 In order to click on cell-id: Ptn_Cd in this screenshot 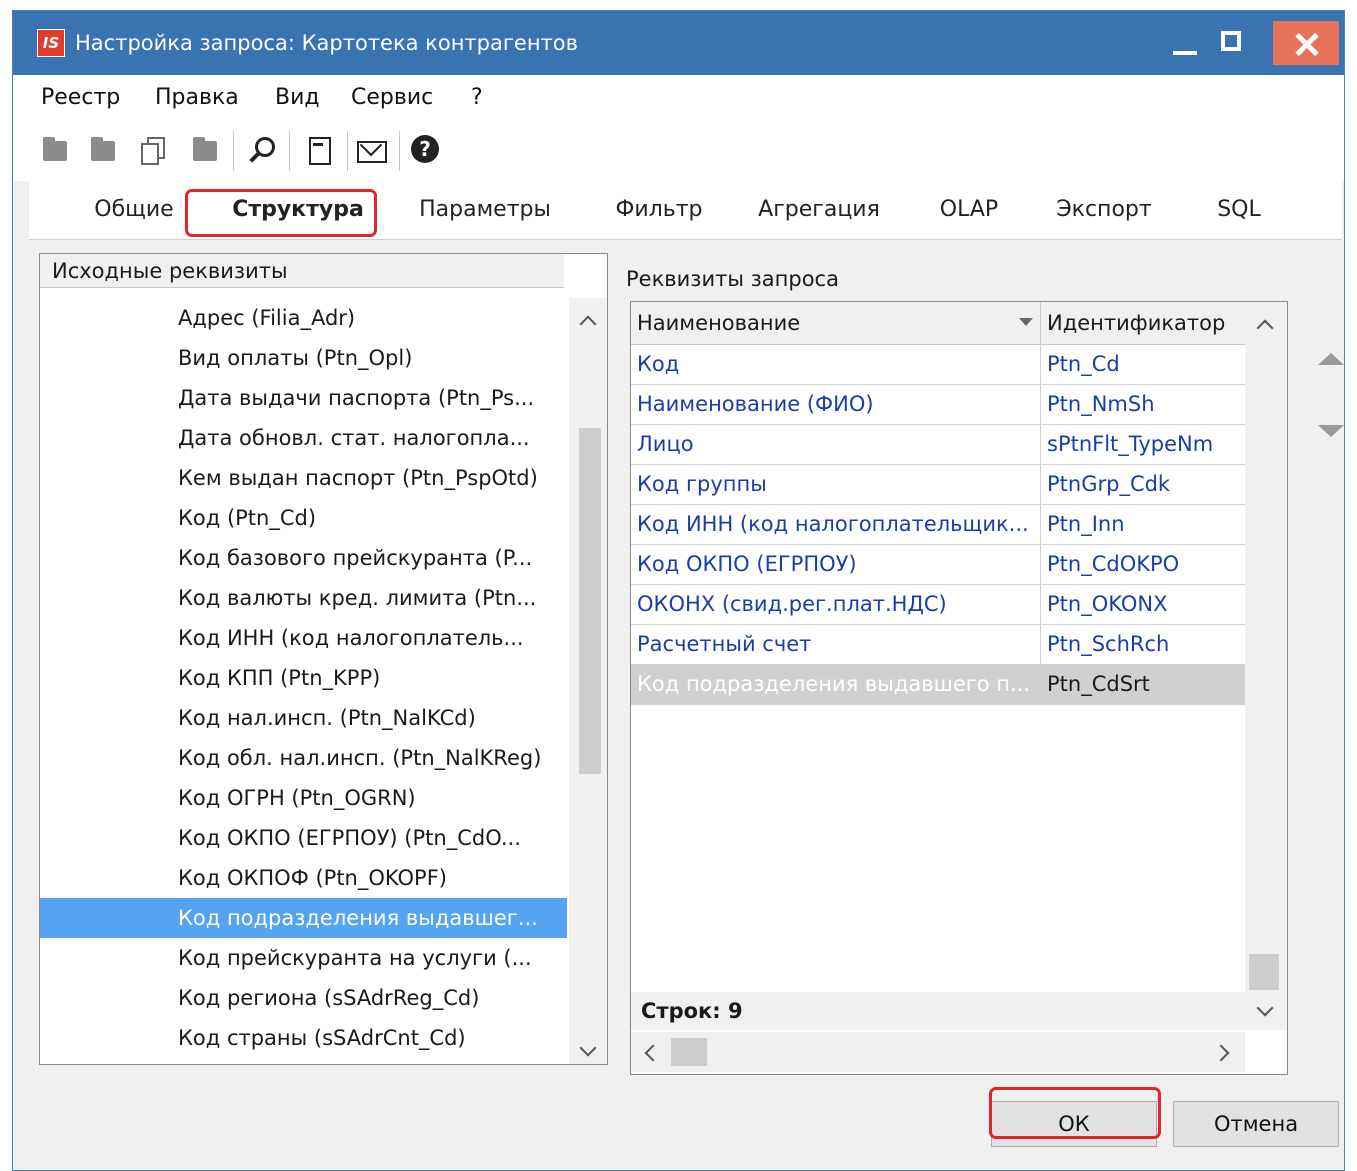, I will do `click(1083, 364)`.